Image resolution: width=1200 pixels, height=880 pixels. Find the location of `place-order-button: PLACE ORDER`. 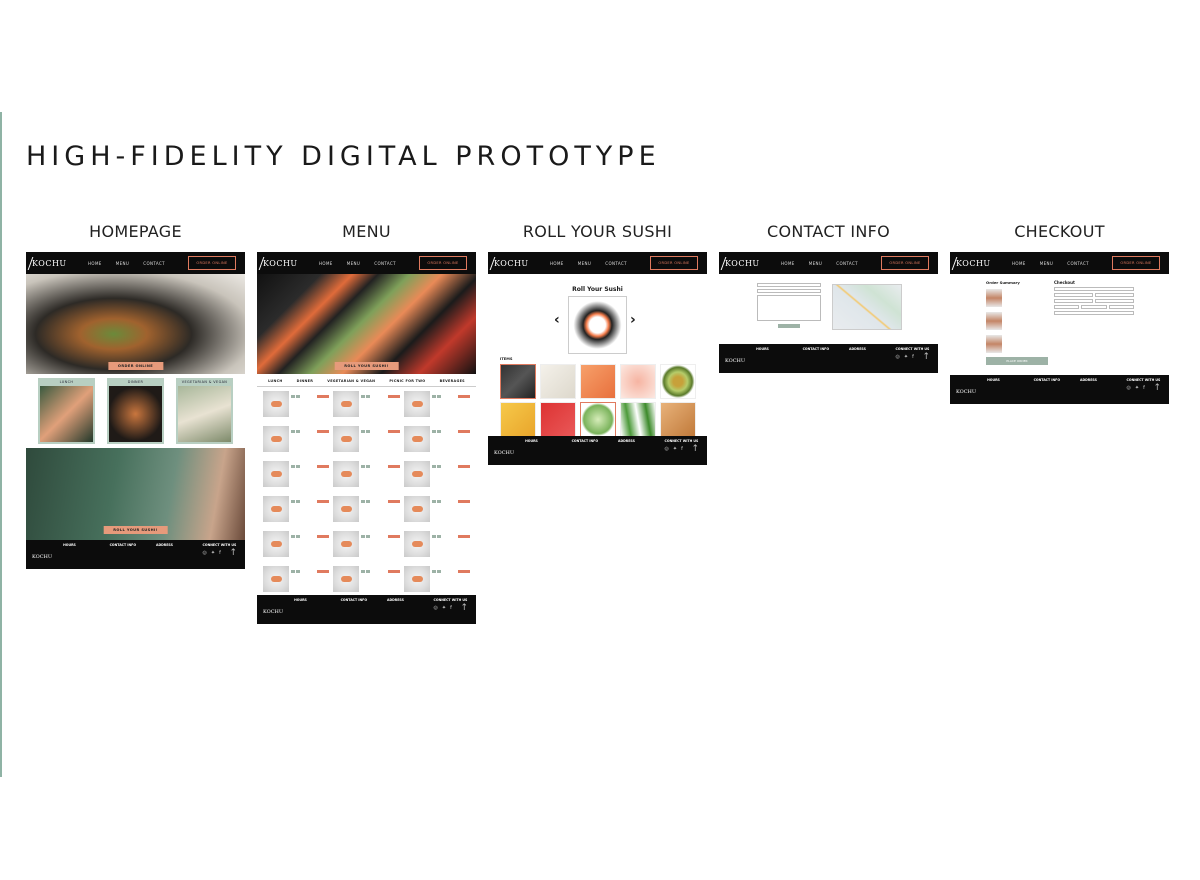

place-order-button: PLACE ORDER is located at coordinates (1017, 361).